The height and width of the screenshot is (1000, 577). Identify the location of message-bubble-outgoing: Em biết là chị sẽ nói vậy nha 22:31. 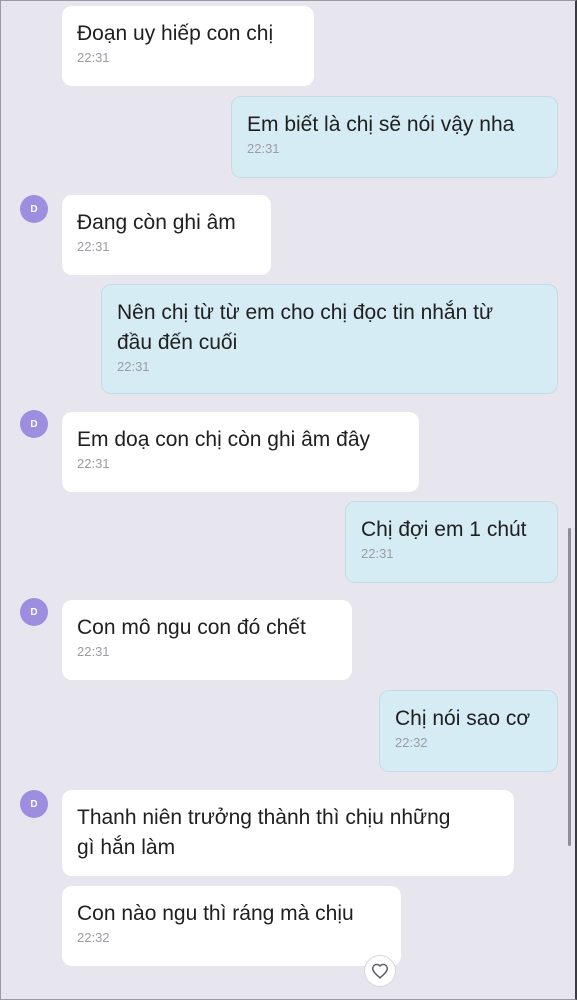
(394, 137).